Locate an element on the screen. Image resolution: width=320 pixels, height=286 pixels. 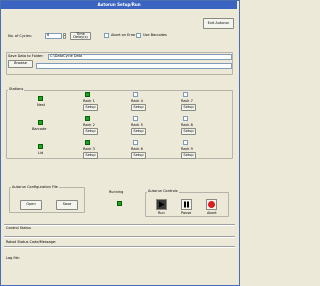
control-status-label: Control Status is located at coordinates (18, 228).